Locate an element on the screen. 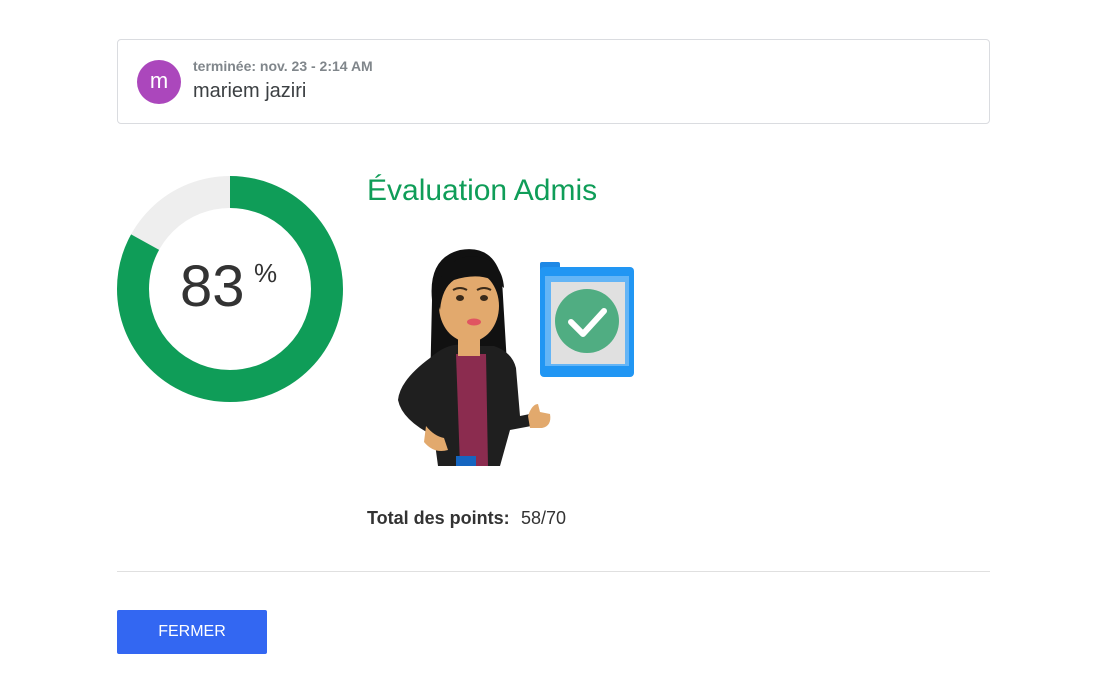 This screenshot has width=1097, height=682. score-label: 83 % is located at coordinates (230, 289).